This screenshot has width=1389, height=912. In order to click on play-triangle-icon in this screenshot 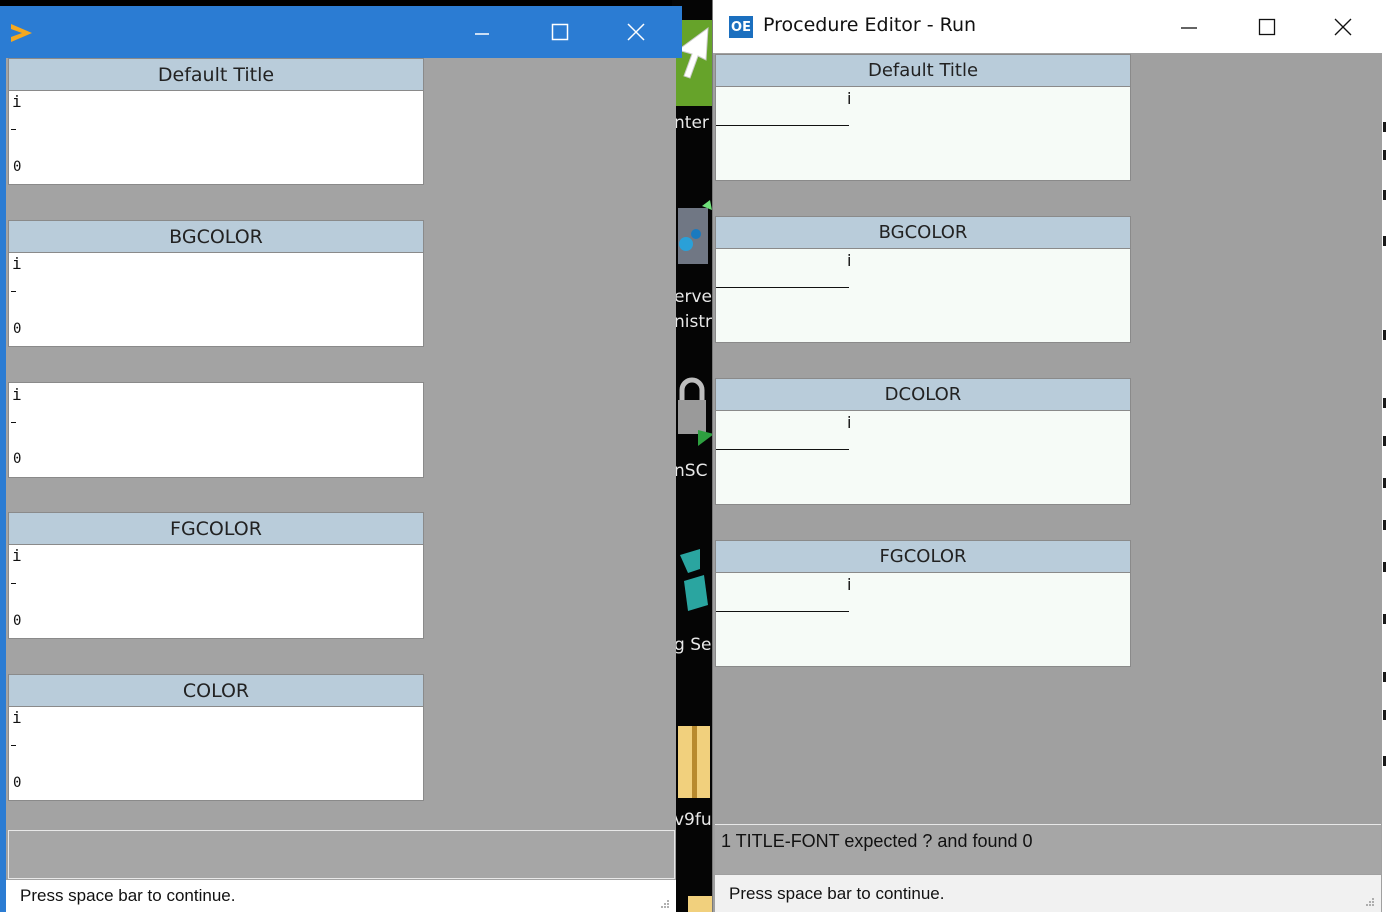, I will do `click(21, 33)`.